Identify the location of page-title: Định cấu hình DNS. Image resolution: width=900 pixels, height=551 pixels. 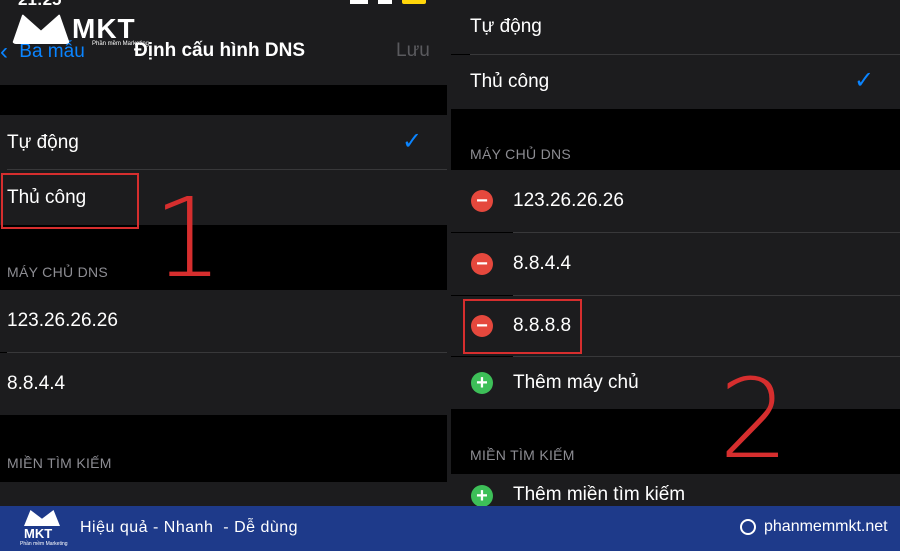
(219, 50).